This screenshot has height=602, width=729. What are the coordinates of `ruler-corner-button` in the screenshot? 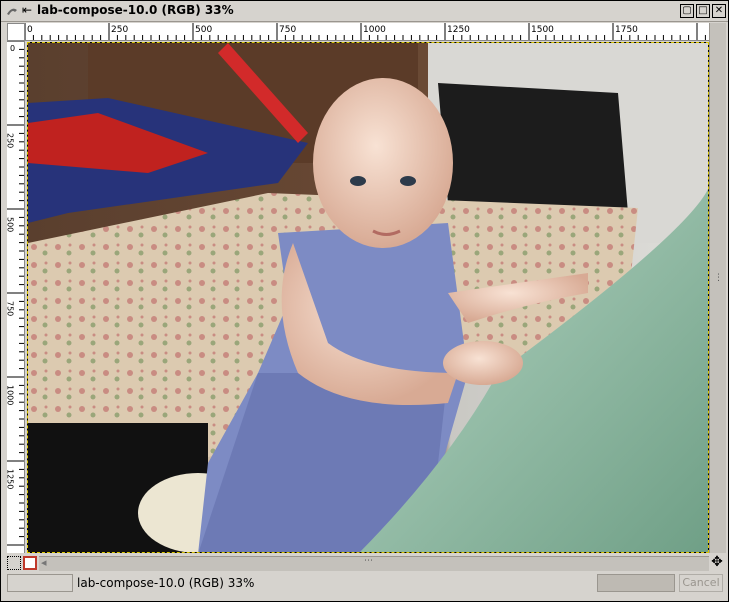 It's located at (16, 32).